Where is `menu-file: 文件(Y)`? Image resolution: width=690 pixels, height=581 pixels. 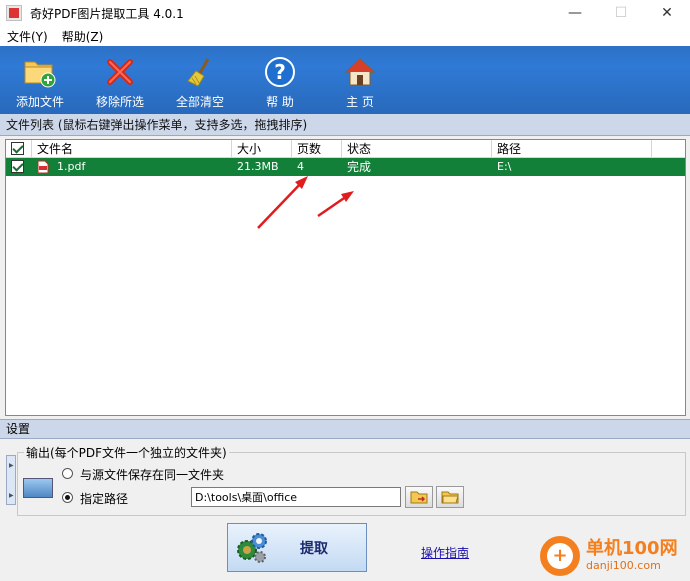 menu-file: 文件(Y) is located at coordinates (27, 36).